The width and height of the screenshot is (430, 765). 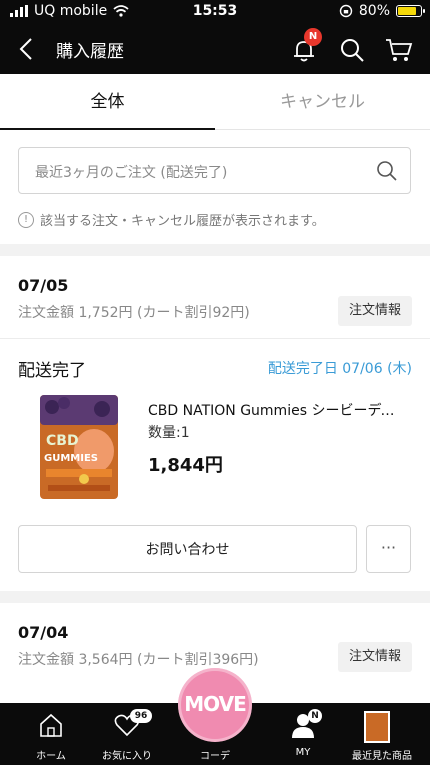 I want to click on rotation-lock-icon, so click(x=346, y=11).